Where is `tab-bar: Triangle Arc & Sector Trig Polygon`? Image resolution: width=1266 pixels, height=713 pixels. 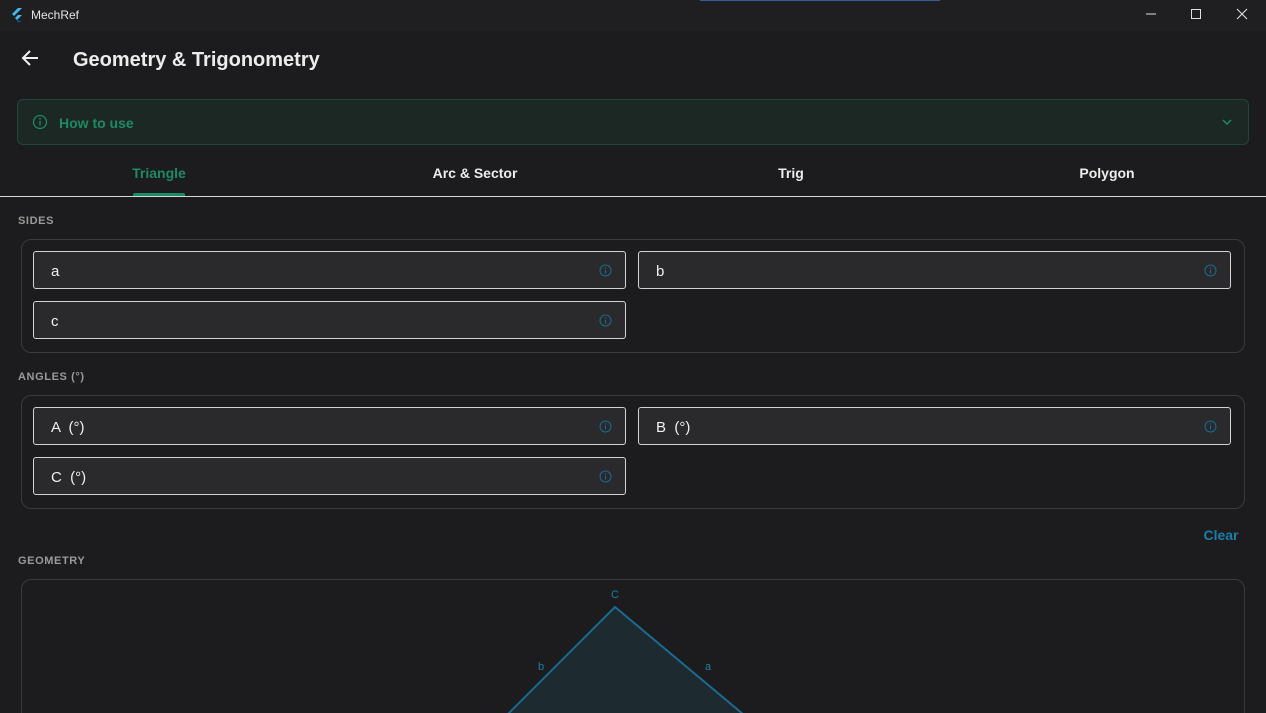 tab-bar: Triangle Arc & Sector Trig Polygon is located at coordinates (633, 174).